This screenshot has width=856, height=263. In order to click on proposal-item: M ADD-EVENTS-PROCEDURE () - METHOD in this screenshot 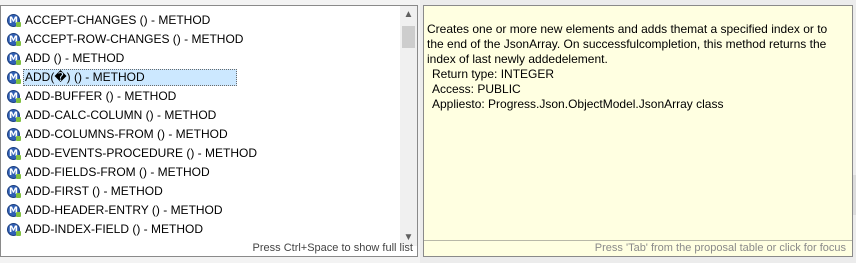, I will do `click(204, 153)`.